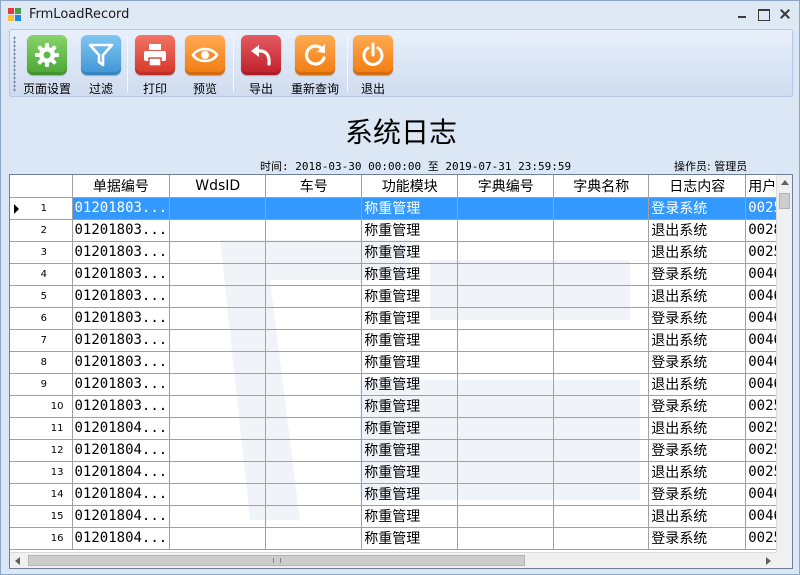 The width and height of the screenshot is (800, 575). Describe the element at coordinates (398, 450) in the screenshot. I see `table-row: 12 01201804... 称重管理 登录系统 0025` at that location.